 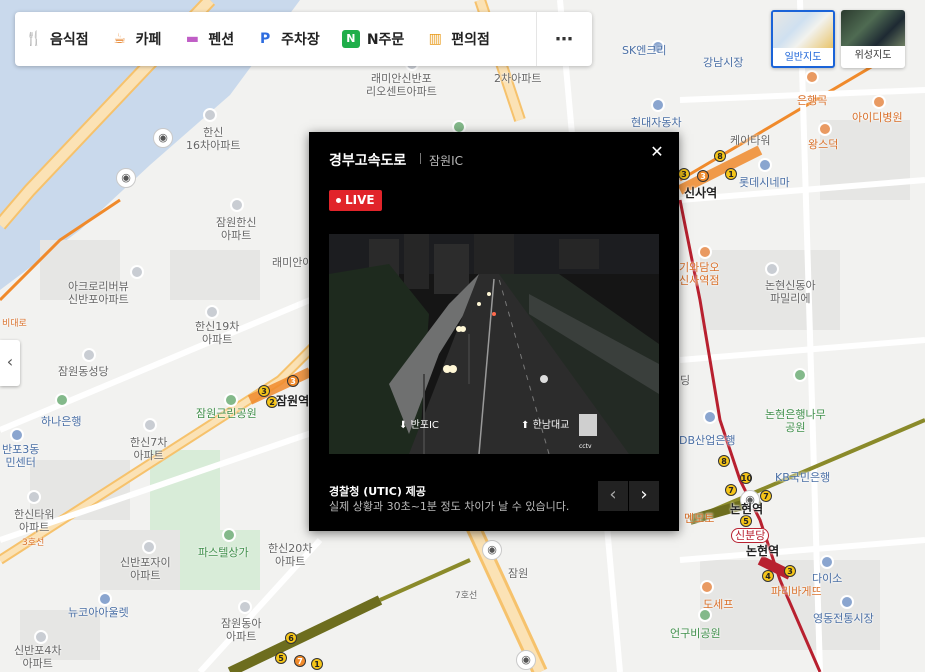 I want to click on satellite-thumbnail, so click(x=873, y=28).